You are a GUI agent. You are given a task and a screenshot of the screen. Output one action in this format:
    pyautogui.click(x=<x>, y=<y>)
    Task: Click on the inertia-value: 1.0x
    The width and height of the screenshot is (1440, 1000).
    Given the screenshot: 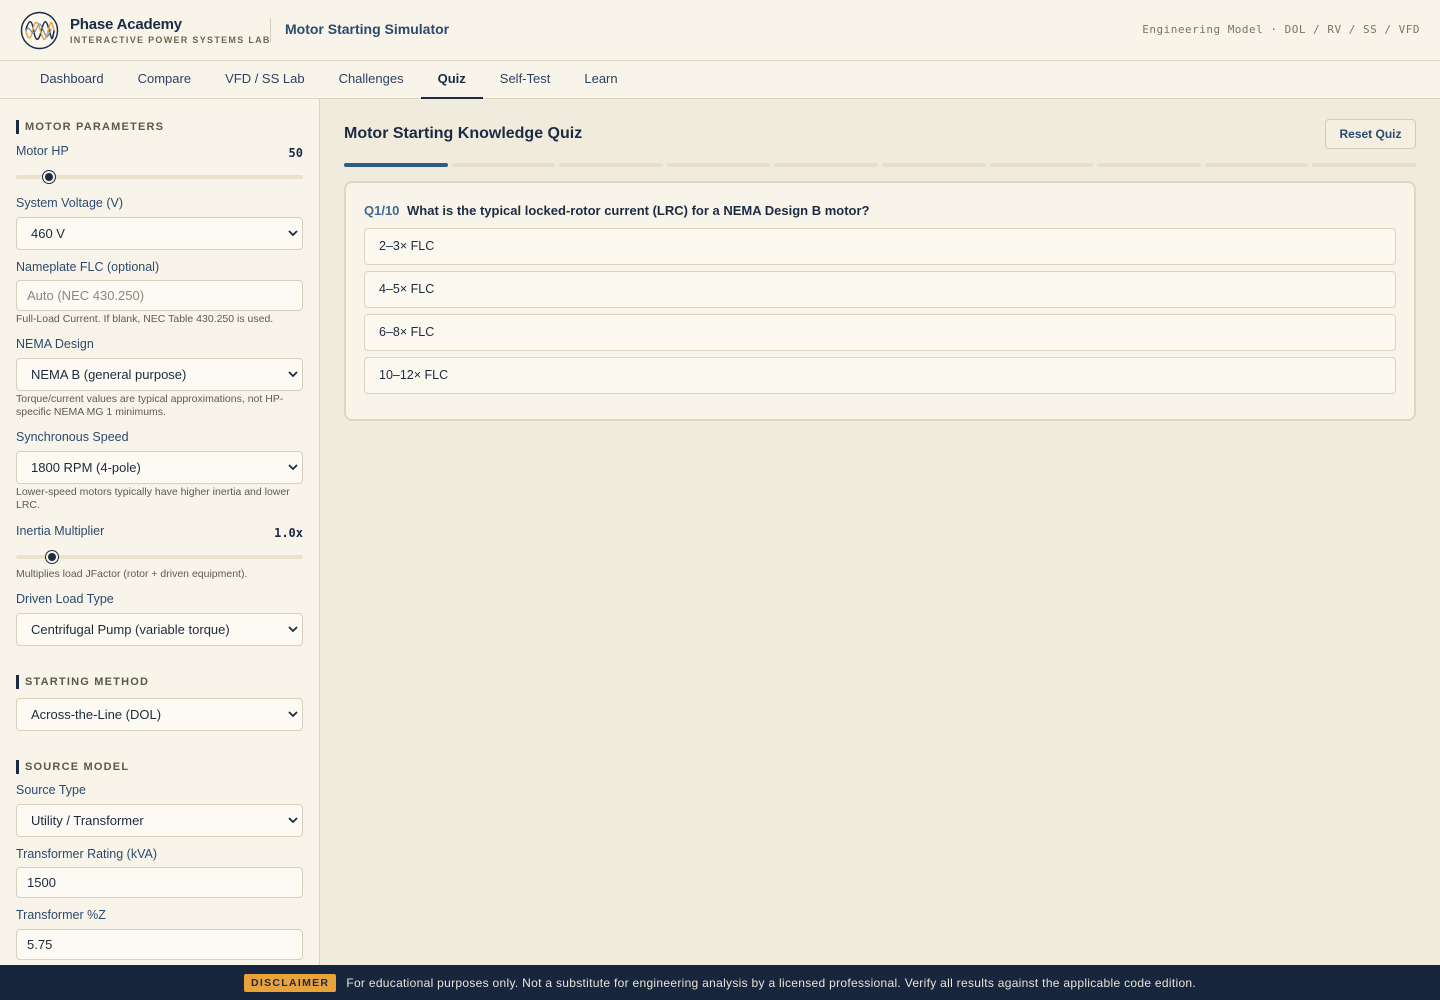 What is the action you would take?
    pyautogui.click(x=288, y=533)
    